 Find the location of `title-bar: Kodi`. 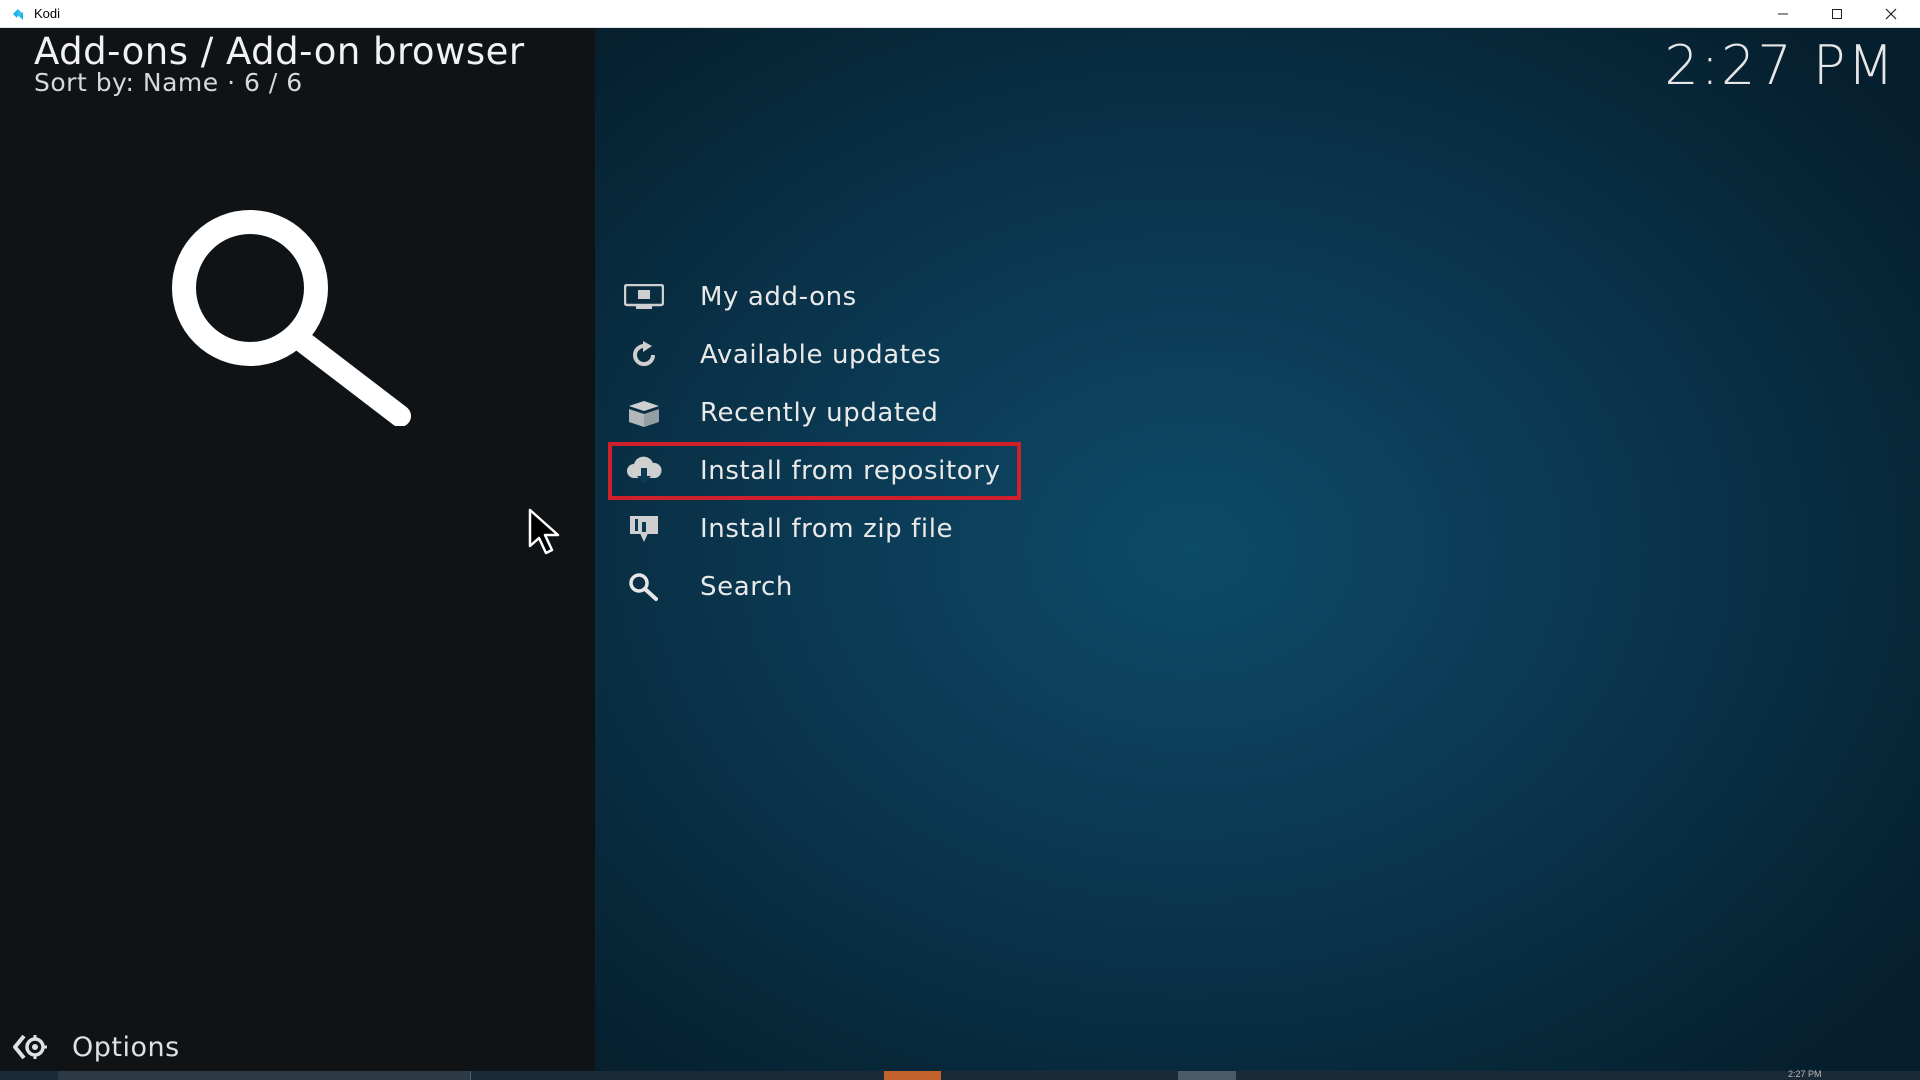

title-bar: Kodi is located at coordinates (960, 14).